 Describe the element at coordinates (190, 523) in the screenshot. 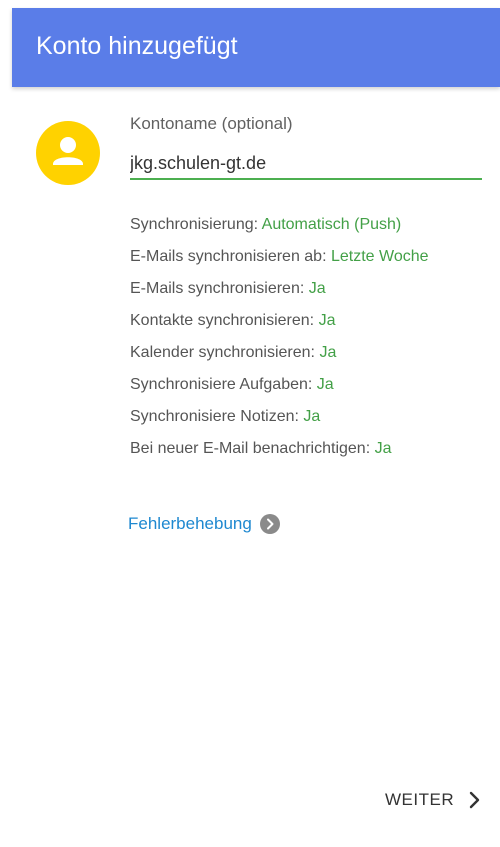

I see `troubleshoot-label: Fehlerbehebung` at that location.